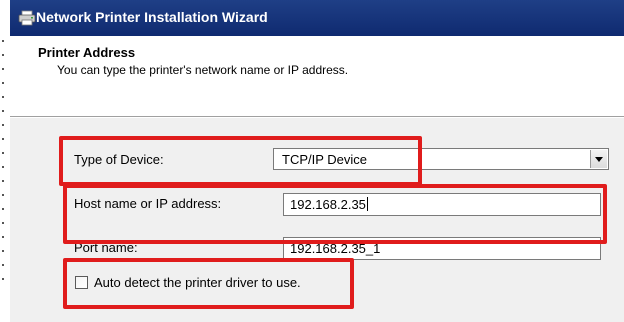 This screenshot has width=624, height=322. Describe the element at coordinates (240, 161) in the screenshot. I see `annotation-highlight-device` at that location.